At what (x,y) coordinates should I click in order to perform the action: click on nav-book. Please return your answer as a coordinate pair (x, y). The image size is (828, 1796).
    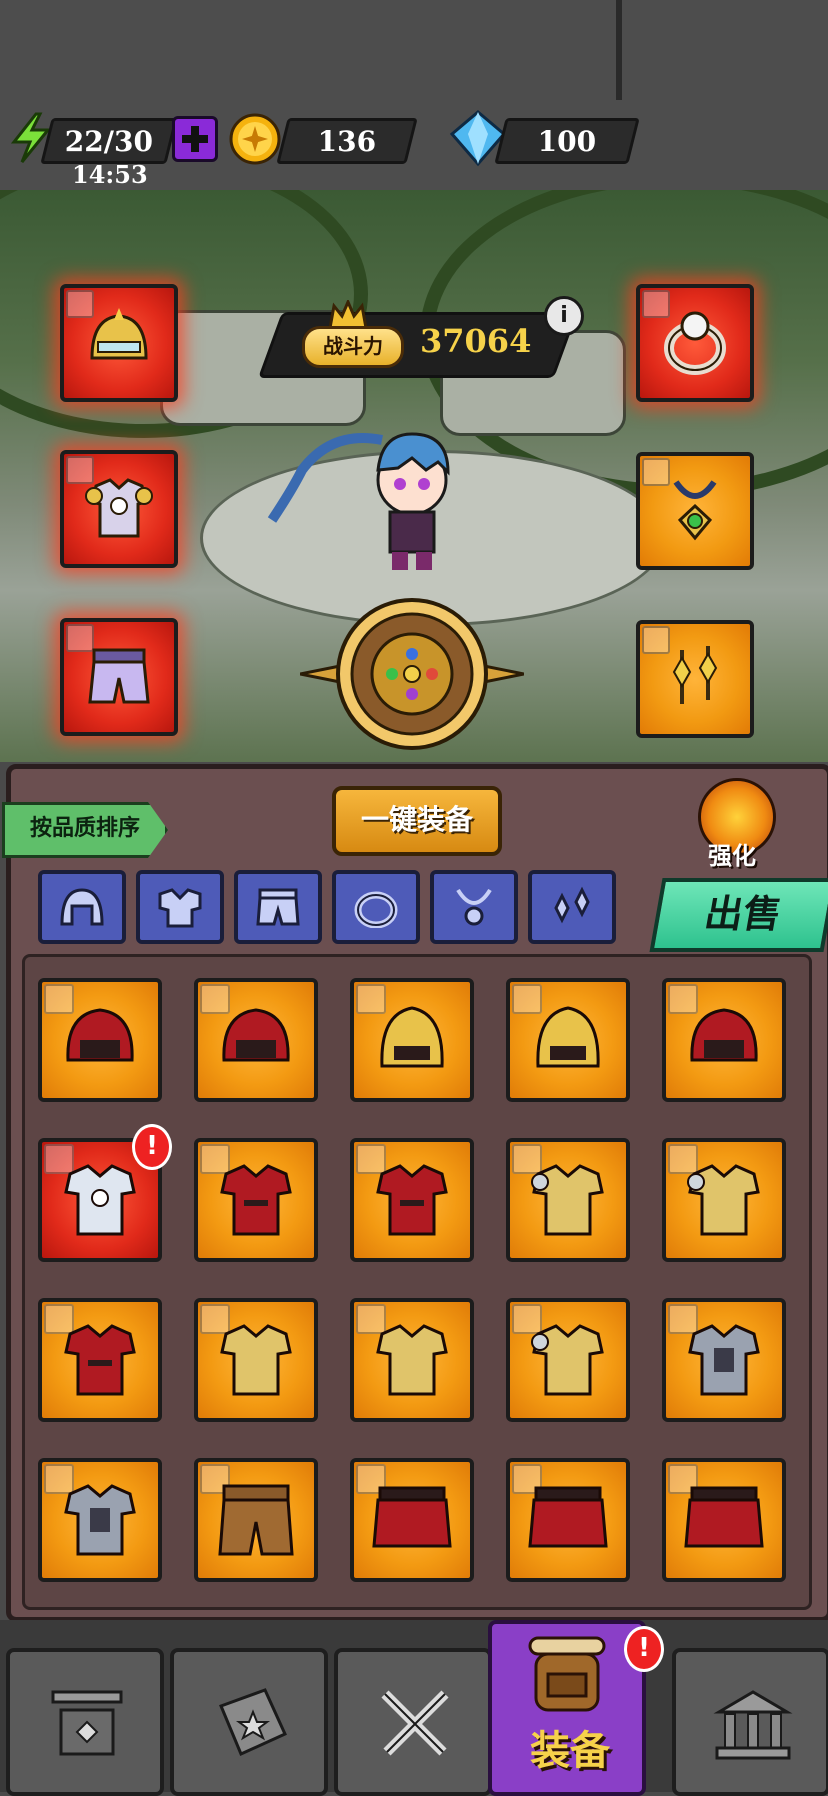
    Looking at the image, I should click on (249, 1722).